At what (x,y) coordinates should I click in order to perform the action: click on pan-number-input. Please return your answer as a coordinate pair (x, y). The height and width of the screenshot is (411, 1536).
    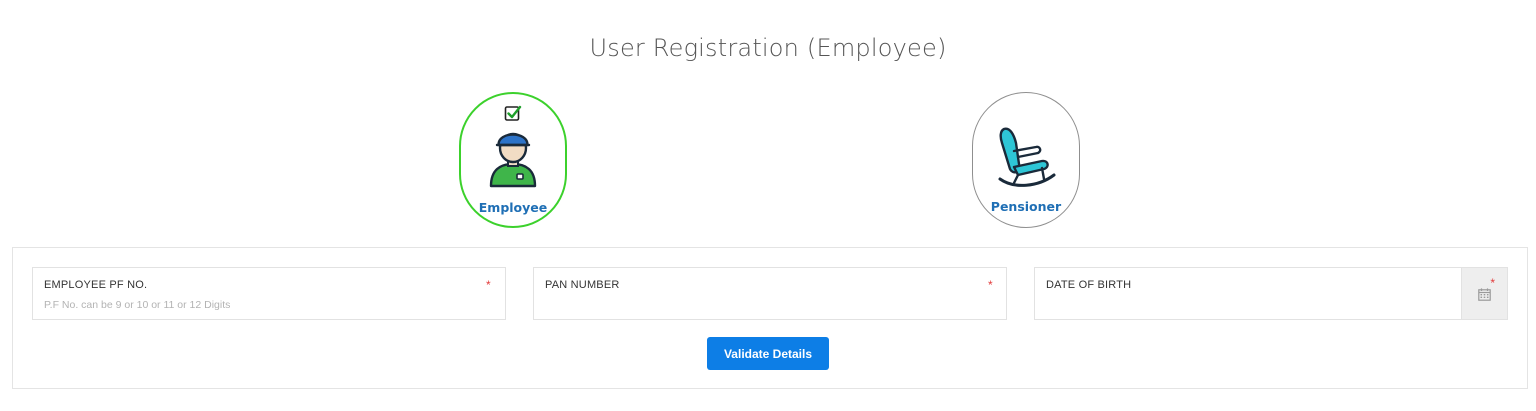
    Looking at the image, I should click on (770, 293).